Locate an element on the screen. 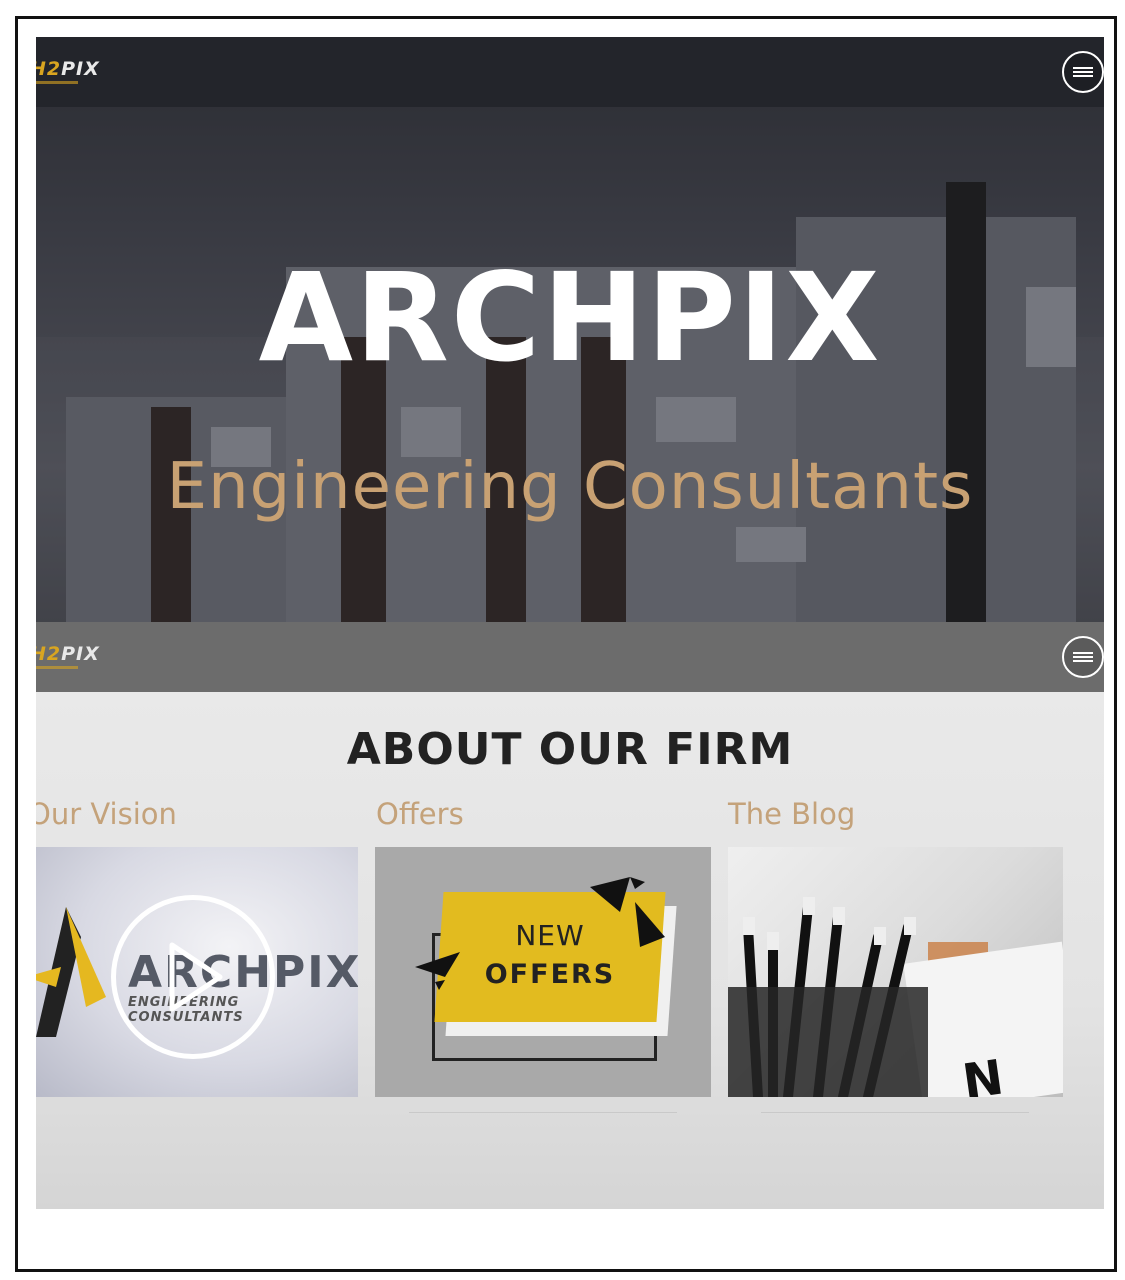  column-title-offers: Offers is located at coordinates (420, 814).